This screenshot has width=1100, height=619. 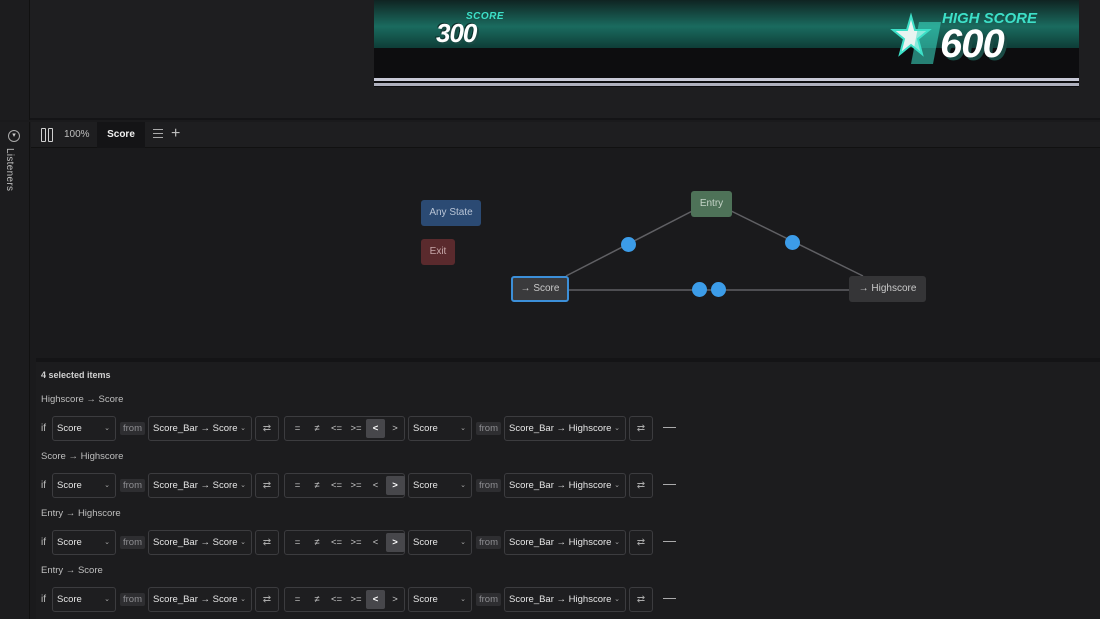 What do you see at coordinates (972, 44) in the screenshot?
I see `high-score-value: 600` at bounding box center [972, 44].